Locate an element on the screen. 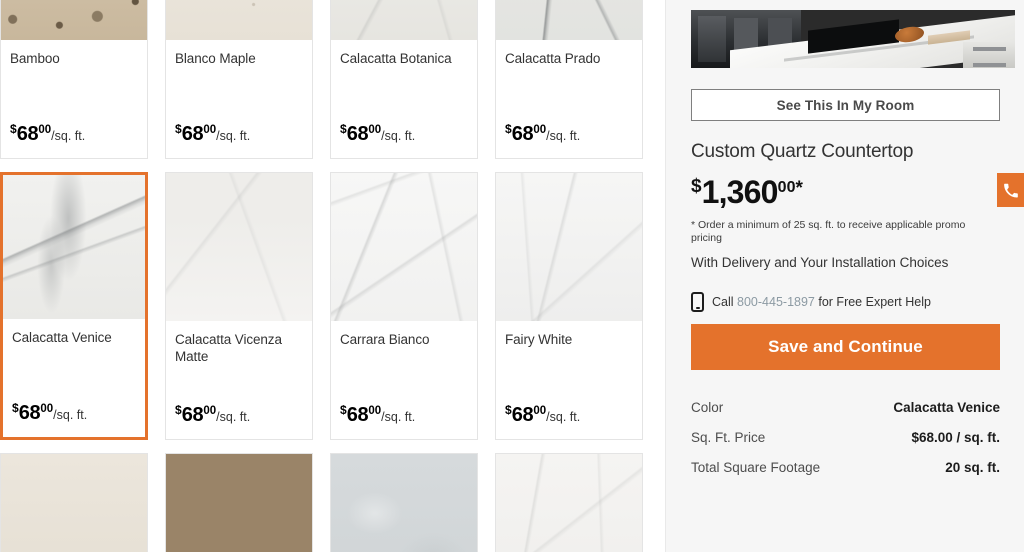 This screenshot has width=1024, height=552. call-text: Call 800-445-1897 for Free Expert Help is located at coordinates (821, 302).